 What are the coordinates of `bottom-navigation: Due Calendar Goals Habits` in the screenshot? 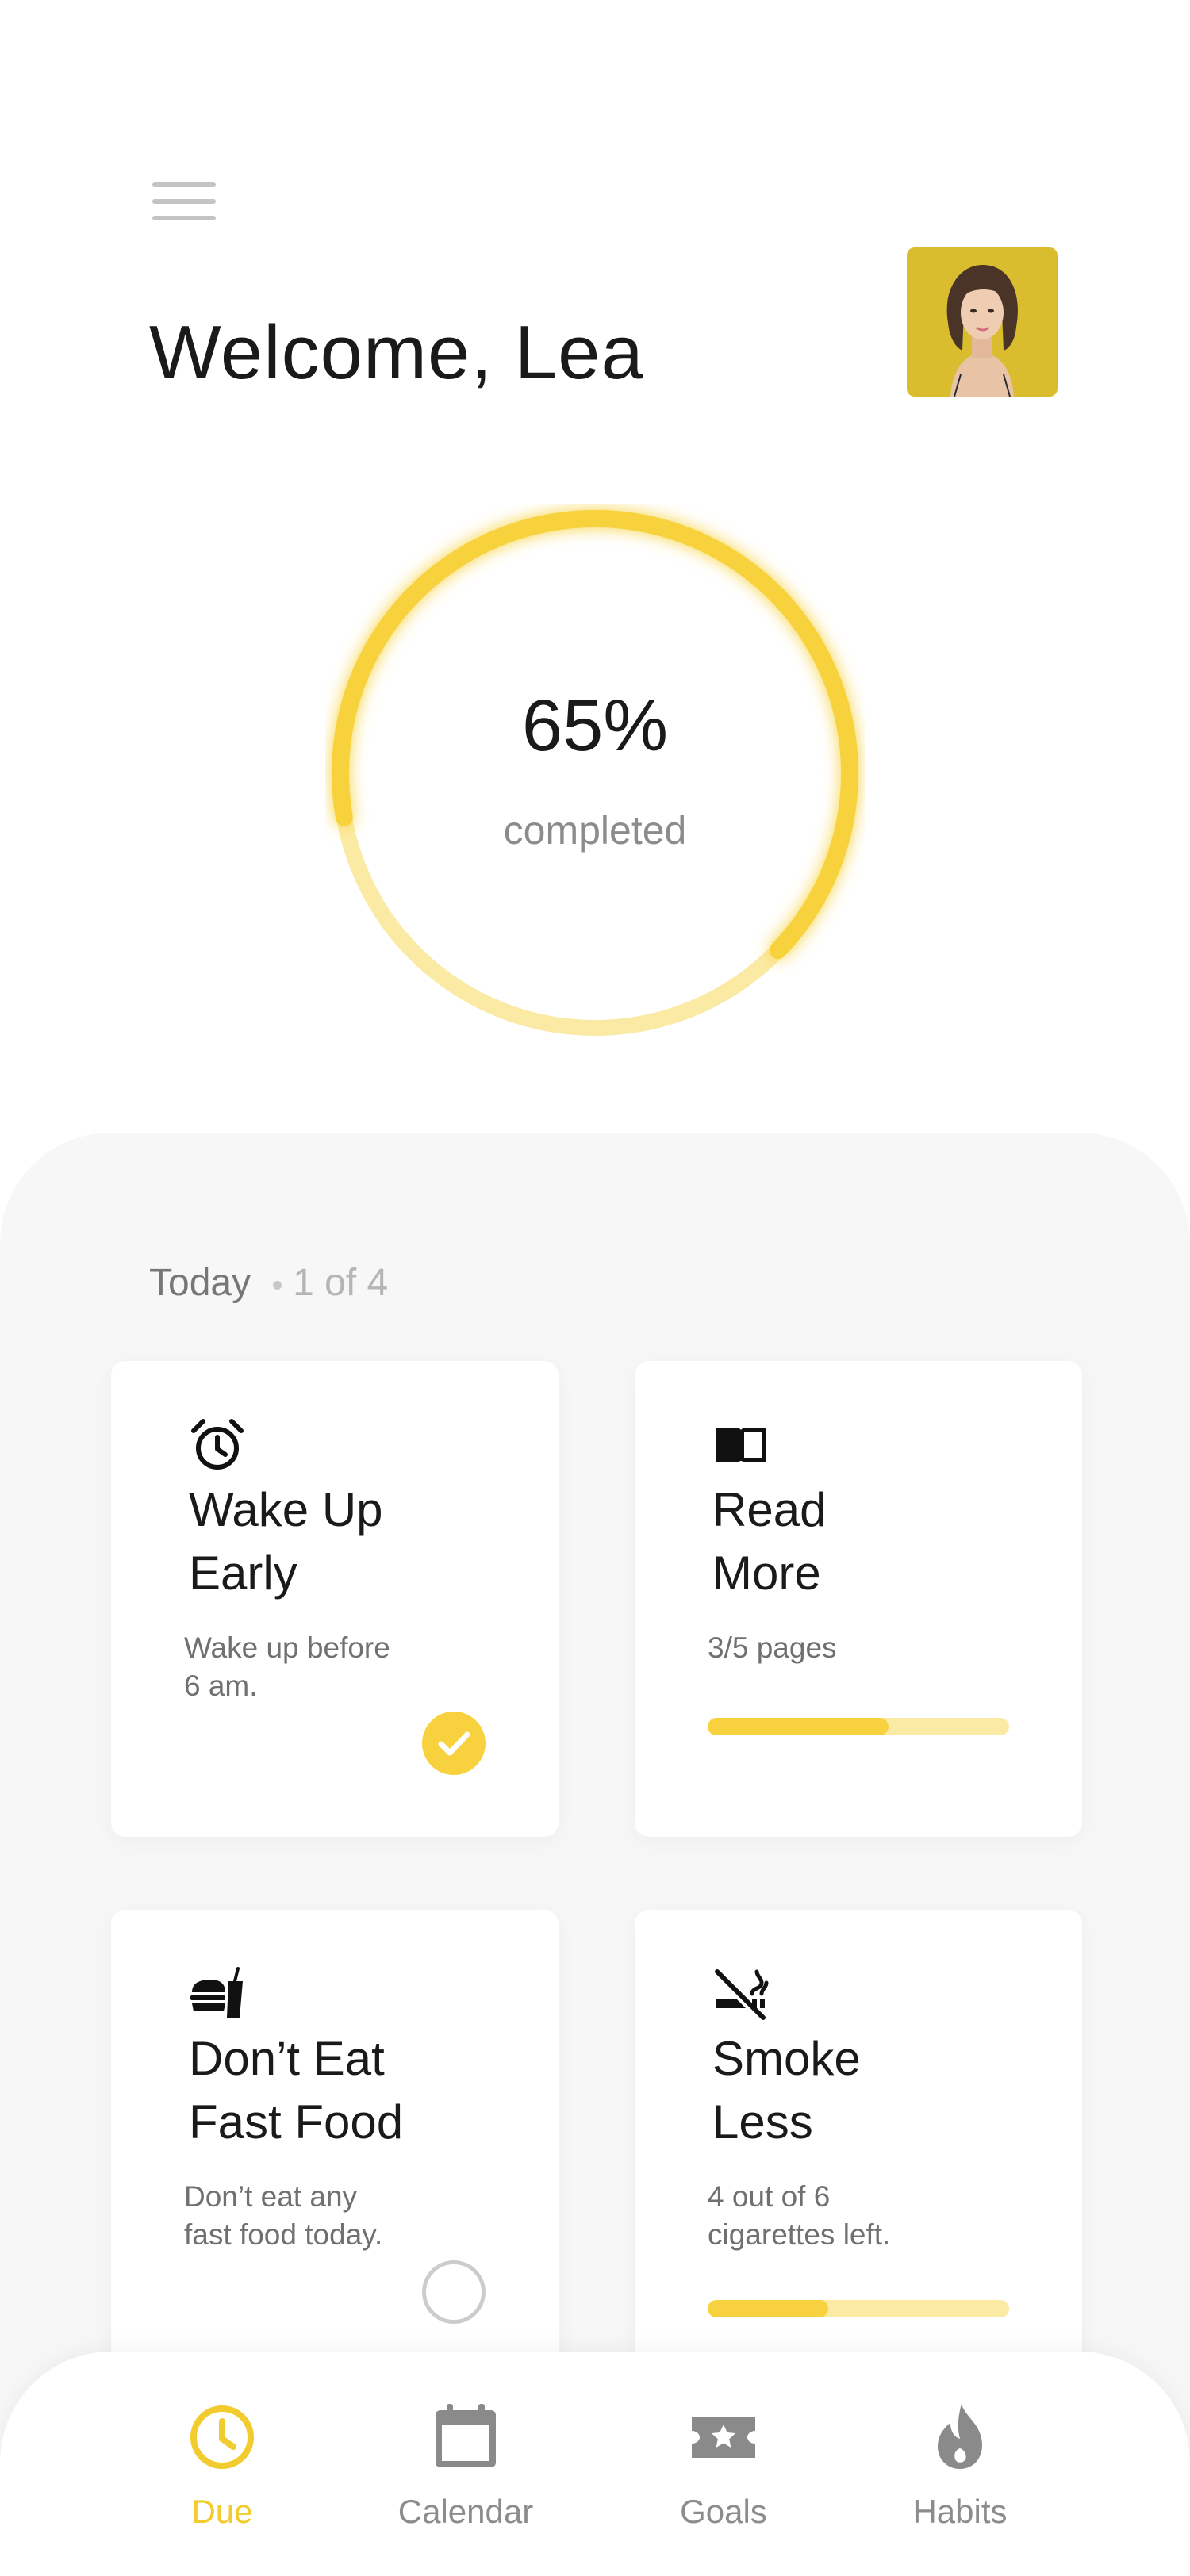 It's located at (595, 2464).